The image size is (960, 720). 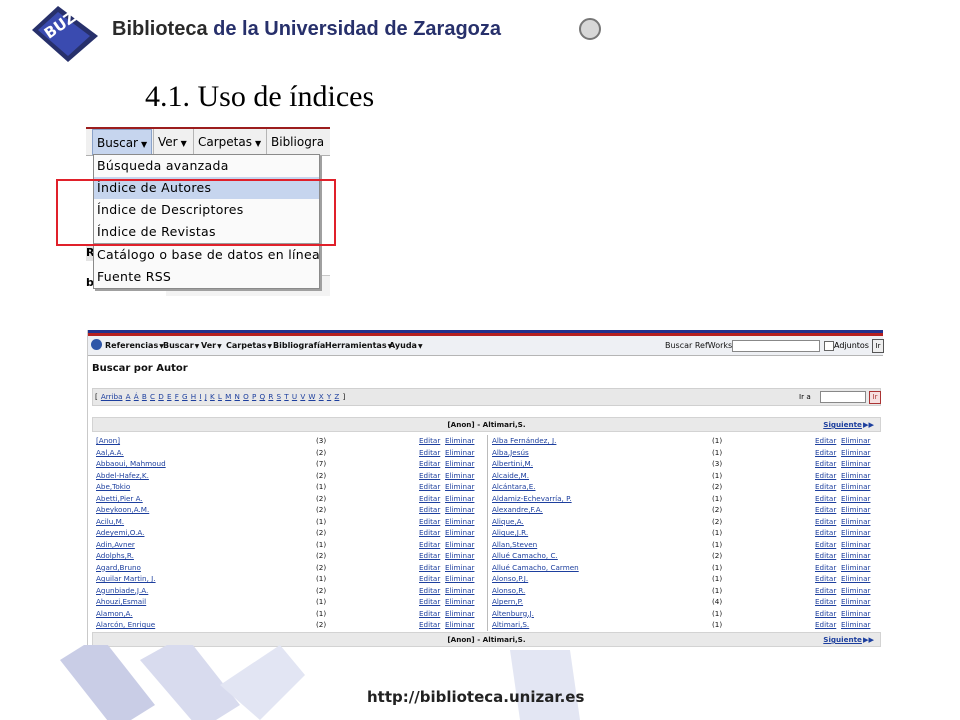 What do you see at coordinates (843, 397) in the screenshot?
I see `goto-input` at bounding box center [843, 397].